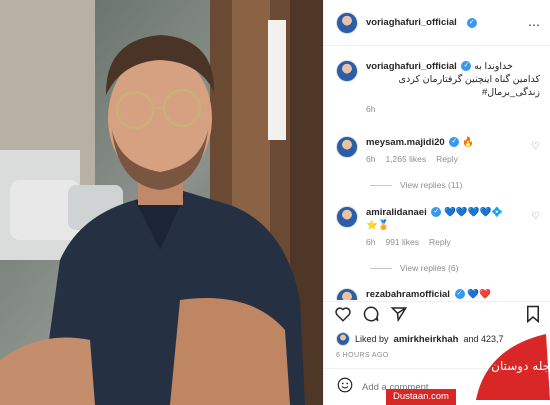 The width and height of the screenshot is (550, 405). What do you see at coordinates (347, 22) in the screenshot?
I see `author-avatar` at bounding box center [347, 22].